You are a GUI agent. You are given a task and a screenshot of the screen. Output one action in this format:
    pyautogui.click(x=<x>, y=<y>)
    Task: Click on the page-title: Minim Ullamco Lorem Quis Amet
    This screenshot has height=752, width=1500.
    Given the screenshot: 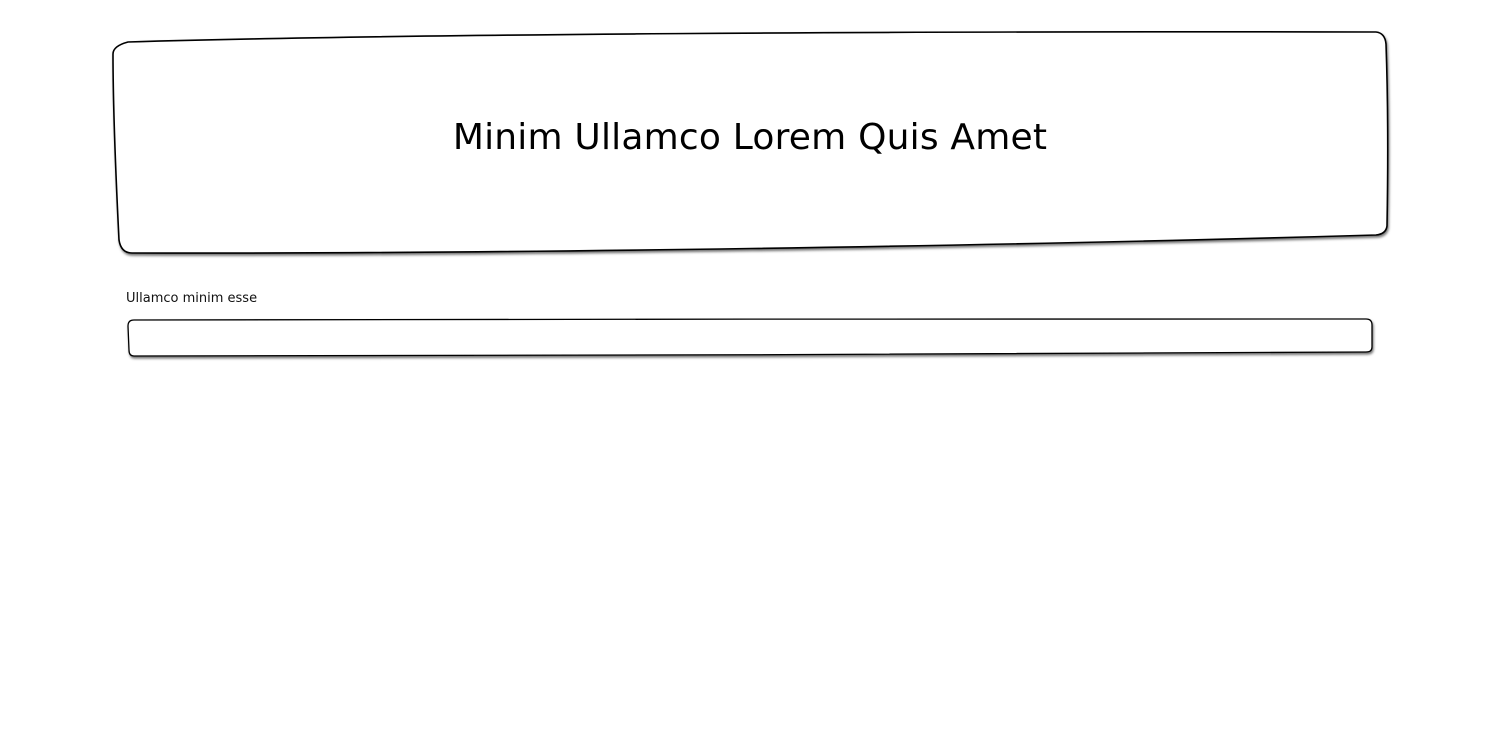 What is the action you would take?
    pyautogui.click(x=750, y=137)
    